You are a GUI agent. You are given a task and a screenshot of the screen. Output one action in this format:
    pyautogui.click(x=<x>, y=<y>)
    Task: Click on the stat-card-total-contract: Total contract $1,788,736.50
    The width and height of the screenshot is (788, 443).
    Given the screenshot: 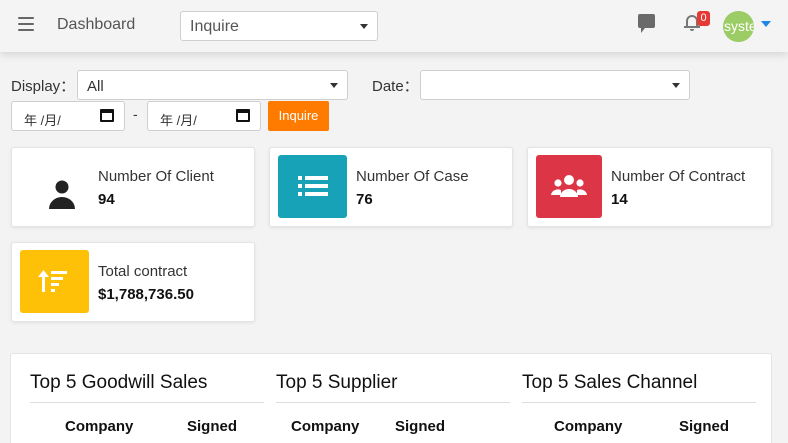 What is the action you would take?
    pyautogui.click(x=133, y=282)
    